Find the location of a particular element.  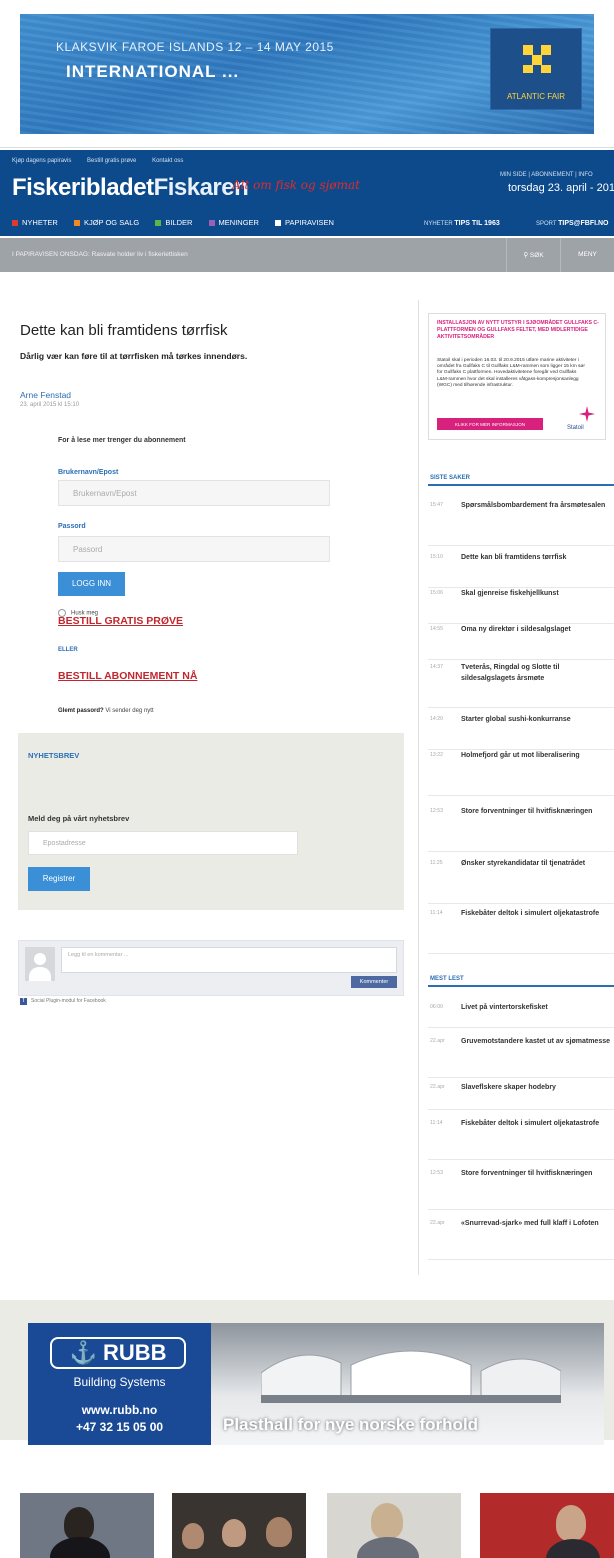

forgot-password: Glemt passord? Vi sender deg nytt is located at coordinates (106, 711).